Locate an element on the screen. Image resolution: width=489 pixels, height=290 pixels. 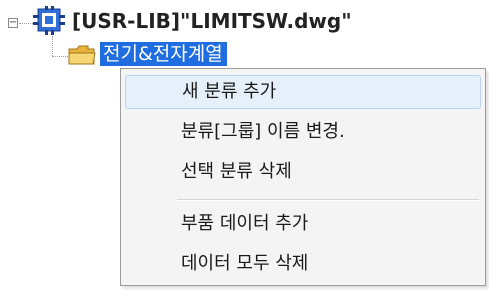
menu-item-delete-all-data: 데이터 모두 삭제 is located at coordinates (303, 264).